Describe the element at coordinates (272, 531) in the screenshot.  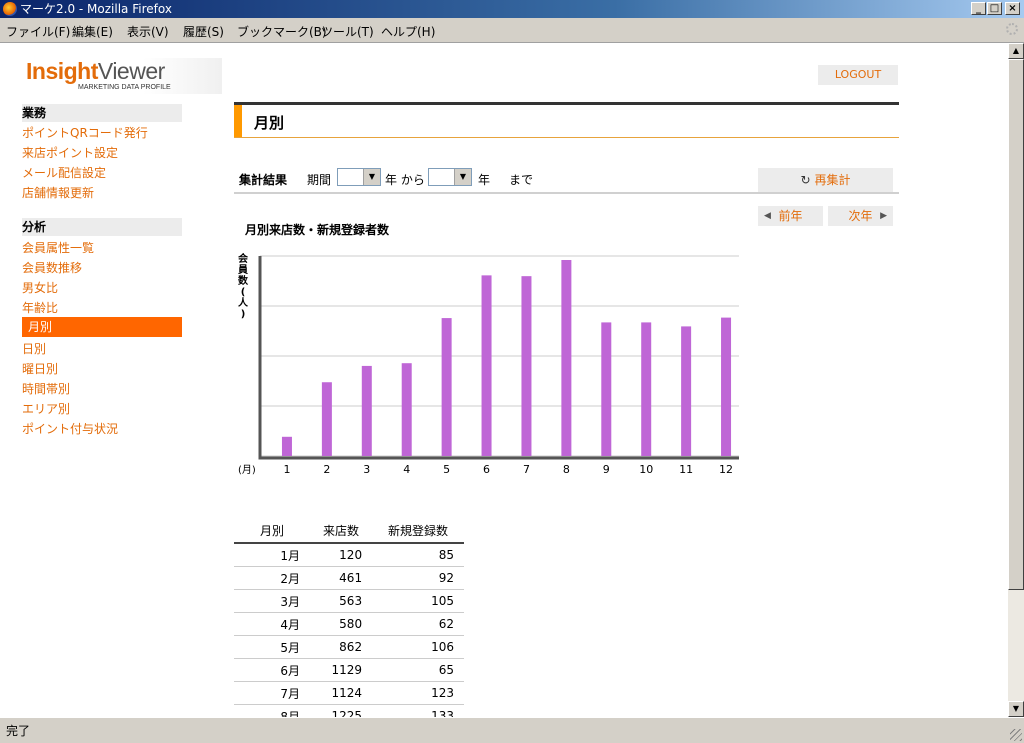
I see `table-header-cell: 月別` at that location.